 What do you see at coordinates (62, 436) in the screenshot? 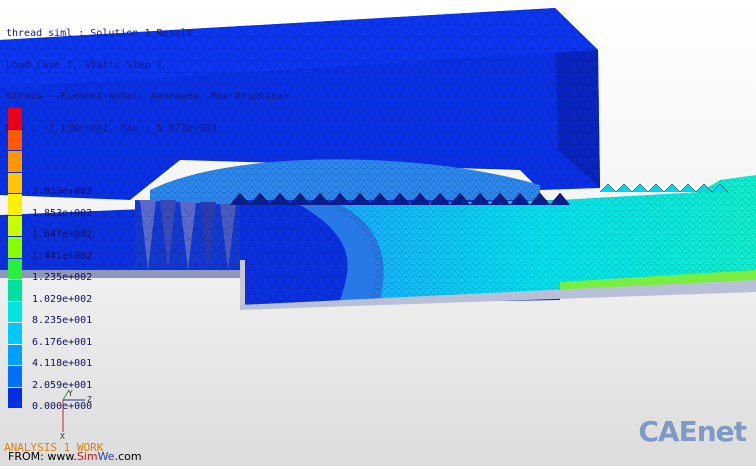
I see `triad-x-label: X` at bounding box center [62, 436].